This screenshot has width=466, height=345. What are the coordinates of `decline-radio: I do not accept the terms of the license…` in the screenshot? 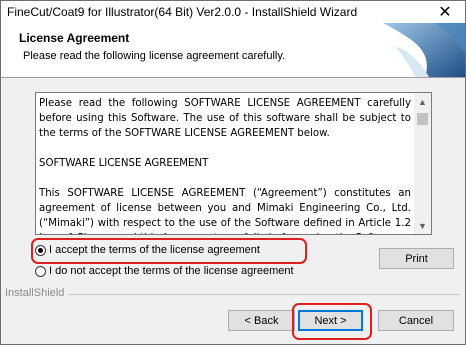 It's located at (164, 271).